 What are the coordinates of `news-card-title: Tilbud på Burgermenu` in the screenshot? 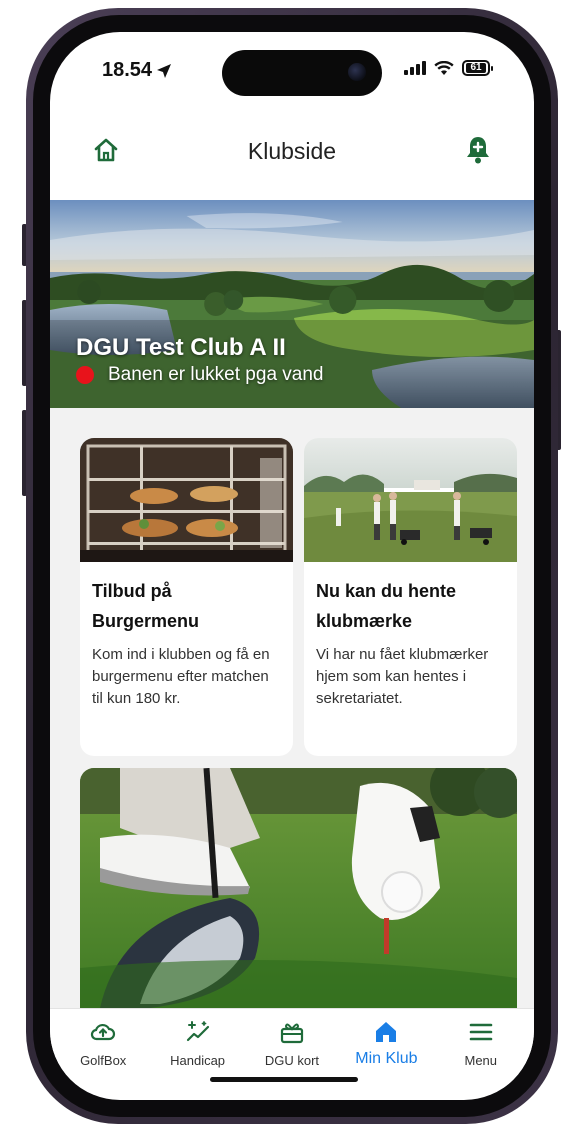 It's located at (146, 606).